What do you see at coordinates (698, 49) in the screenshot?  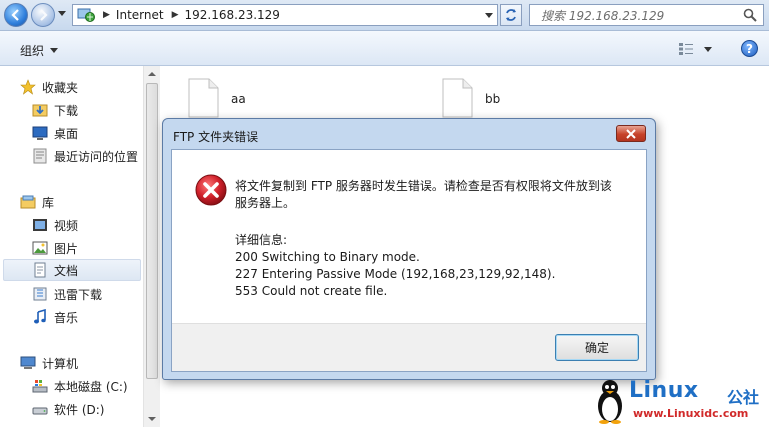 I see `change-view-button` at bounding box center [698, 49].